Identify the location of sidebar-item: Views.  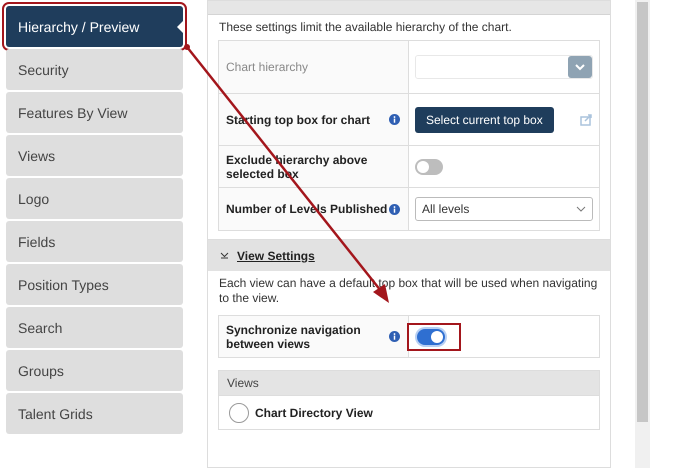
(94, 155).